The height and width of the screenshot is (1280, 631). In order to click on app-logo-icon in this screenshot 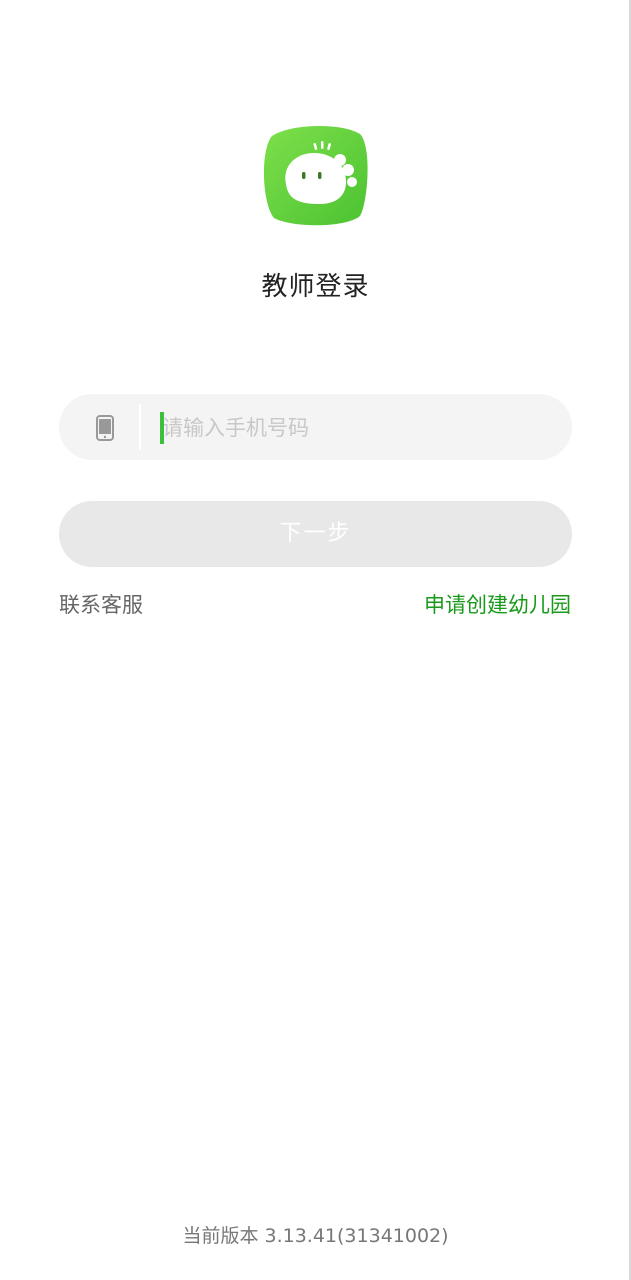, I will do `click(315, 175)`.